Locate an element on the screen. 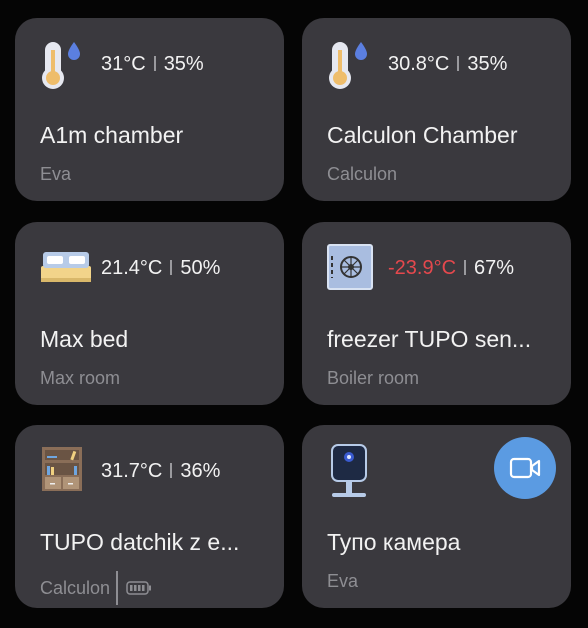 The image size is (588, 628). device-card-calculon-chamber: 30.8°C 35% Calculon Chamber Calculon is located at coordinates (436, 109).